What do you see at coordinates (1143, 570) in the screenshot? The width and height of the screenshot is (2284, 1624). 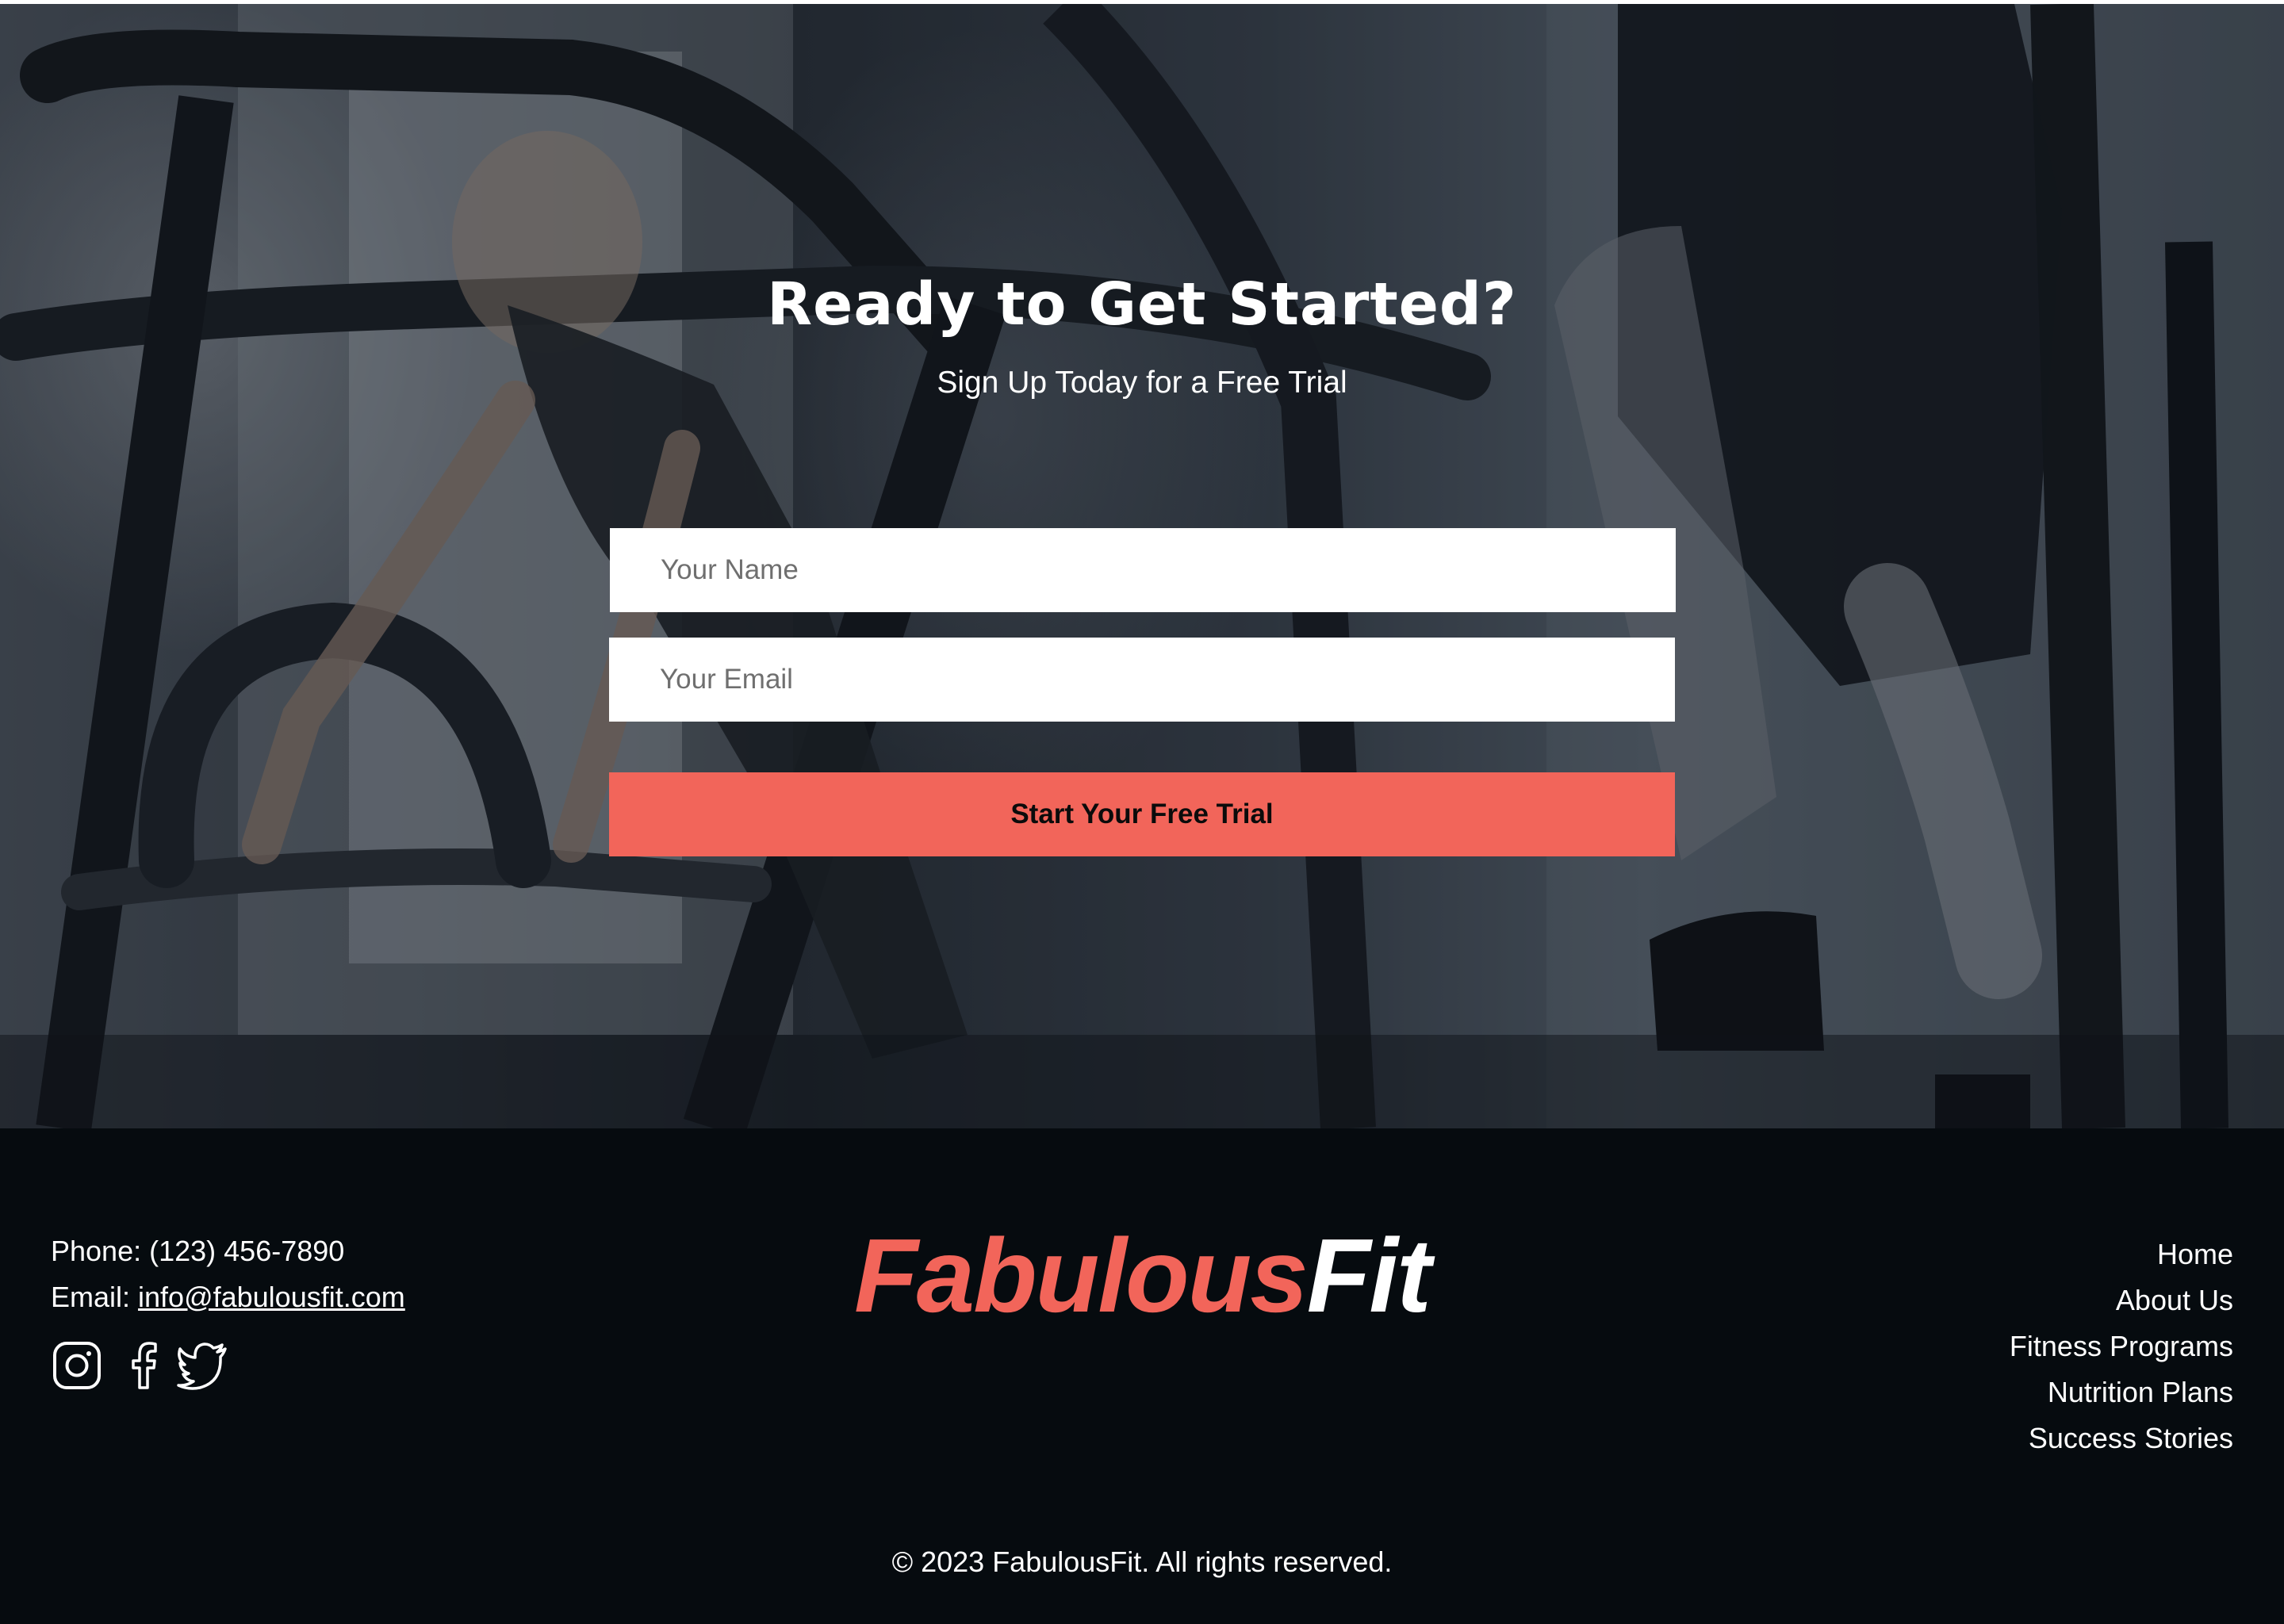 I see `name-input` at bounding box center [1143, 570].